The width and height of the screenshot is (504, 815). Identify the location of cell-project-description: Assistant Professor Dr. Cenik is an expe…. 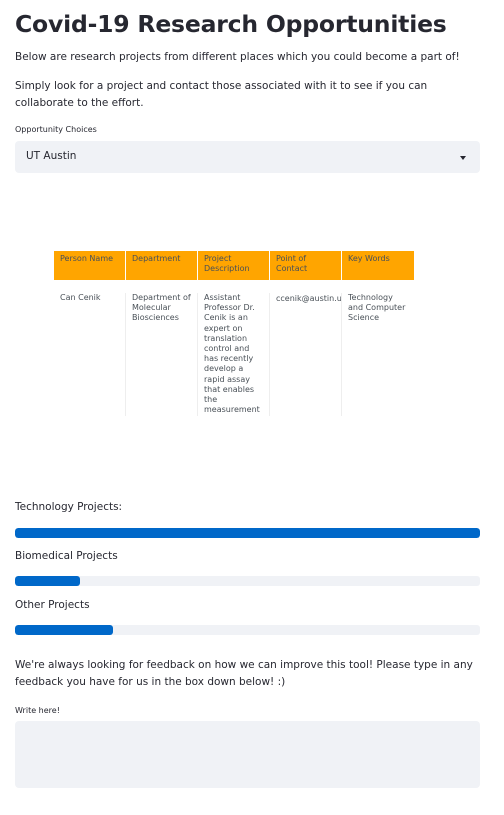
(234, 354).